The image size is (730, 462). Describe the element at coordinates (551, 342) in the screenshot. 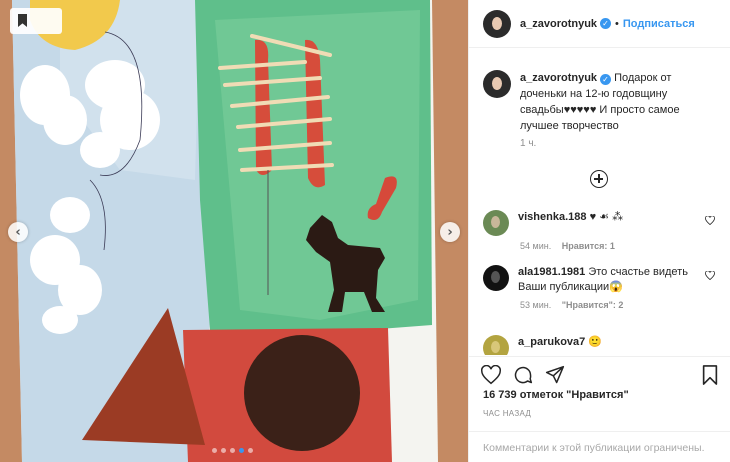

I see `comment-username: a_parukova7` at that location.